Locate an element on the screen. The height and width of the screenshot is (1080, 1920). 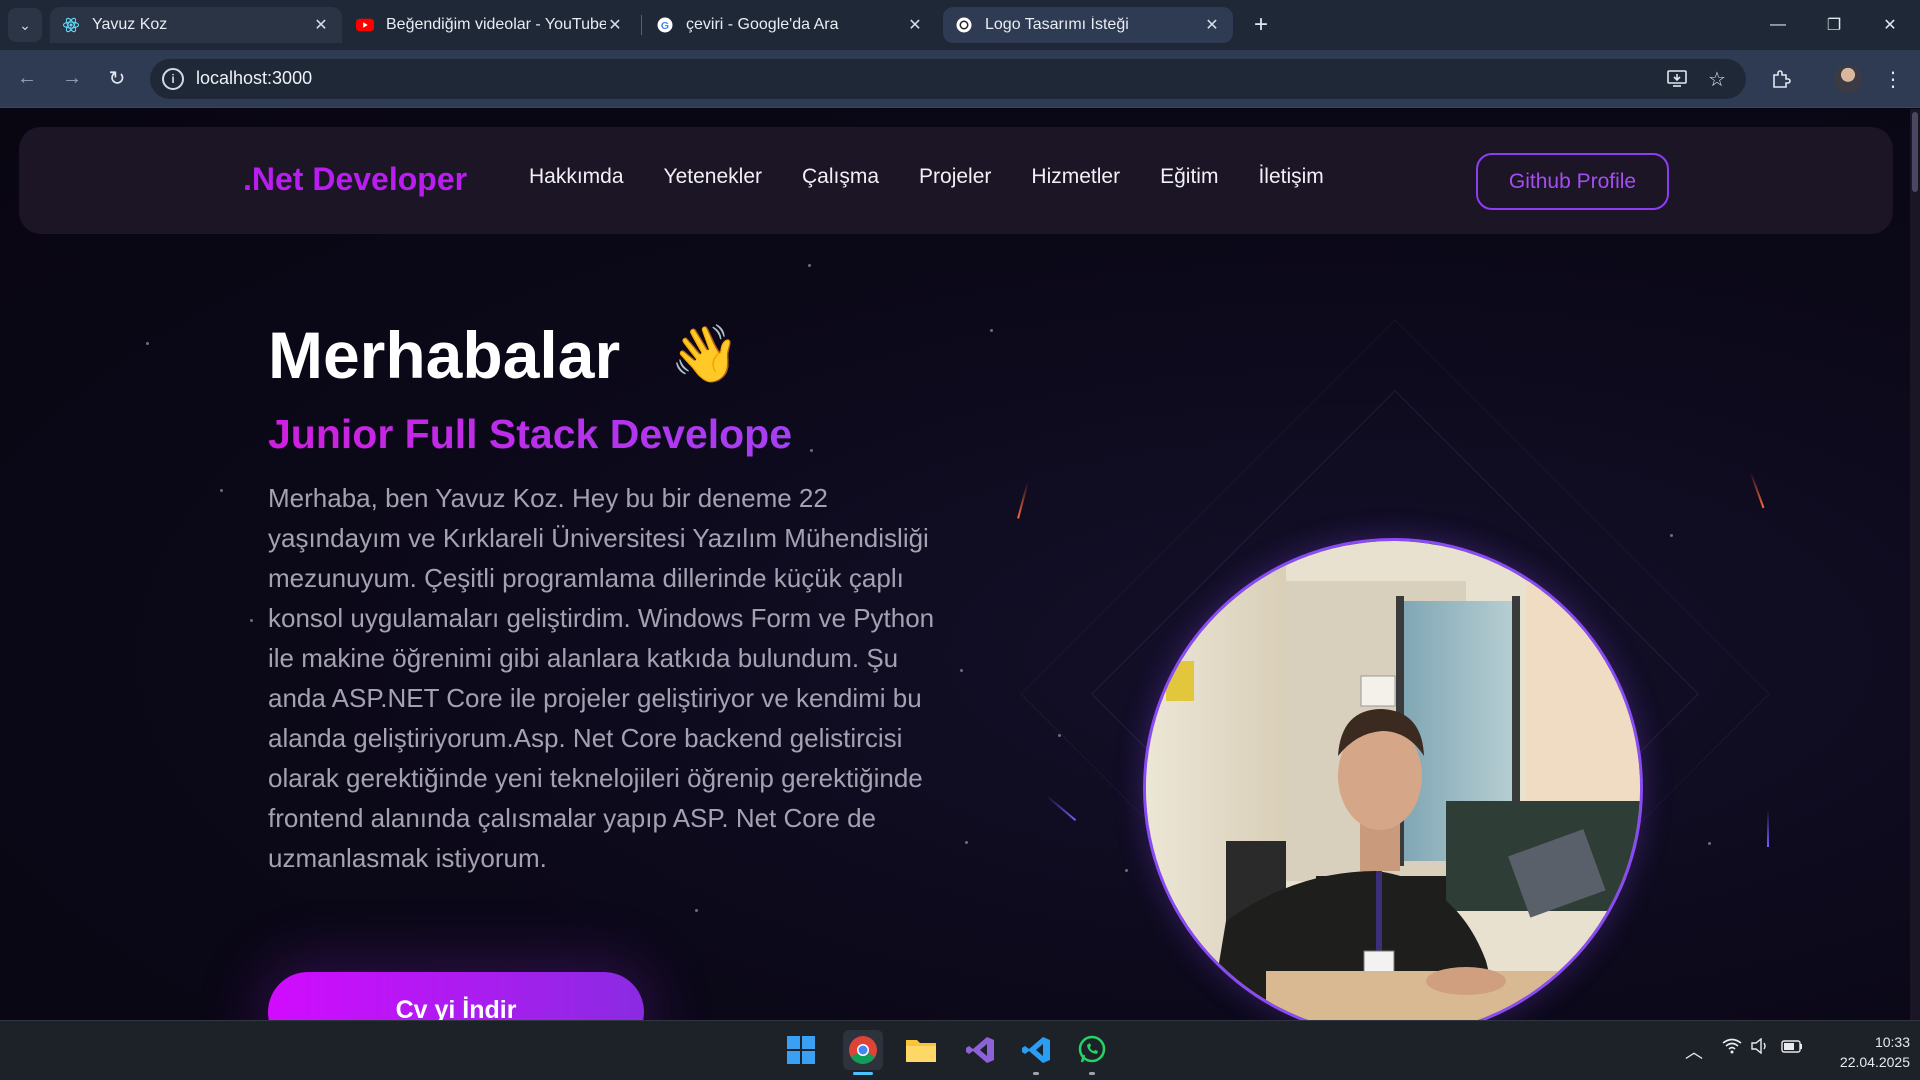
hero-greeting: Merhabalar is located at coordinates (444, 355).